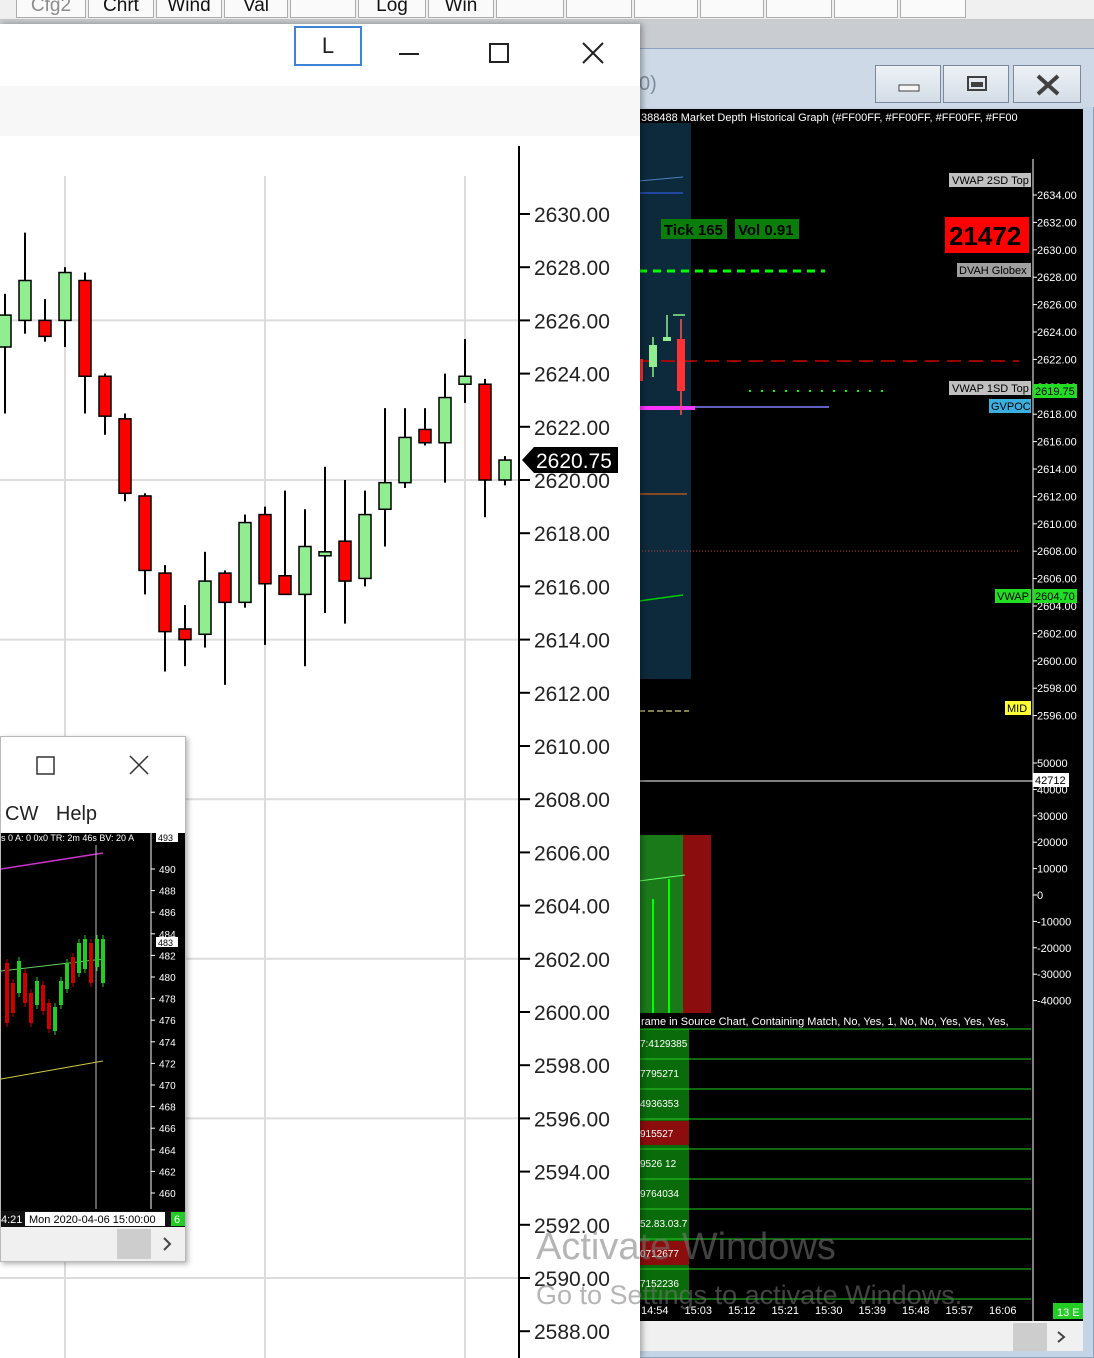  I want to click on price-tick-label: 2608.00, so click(1057, 552).